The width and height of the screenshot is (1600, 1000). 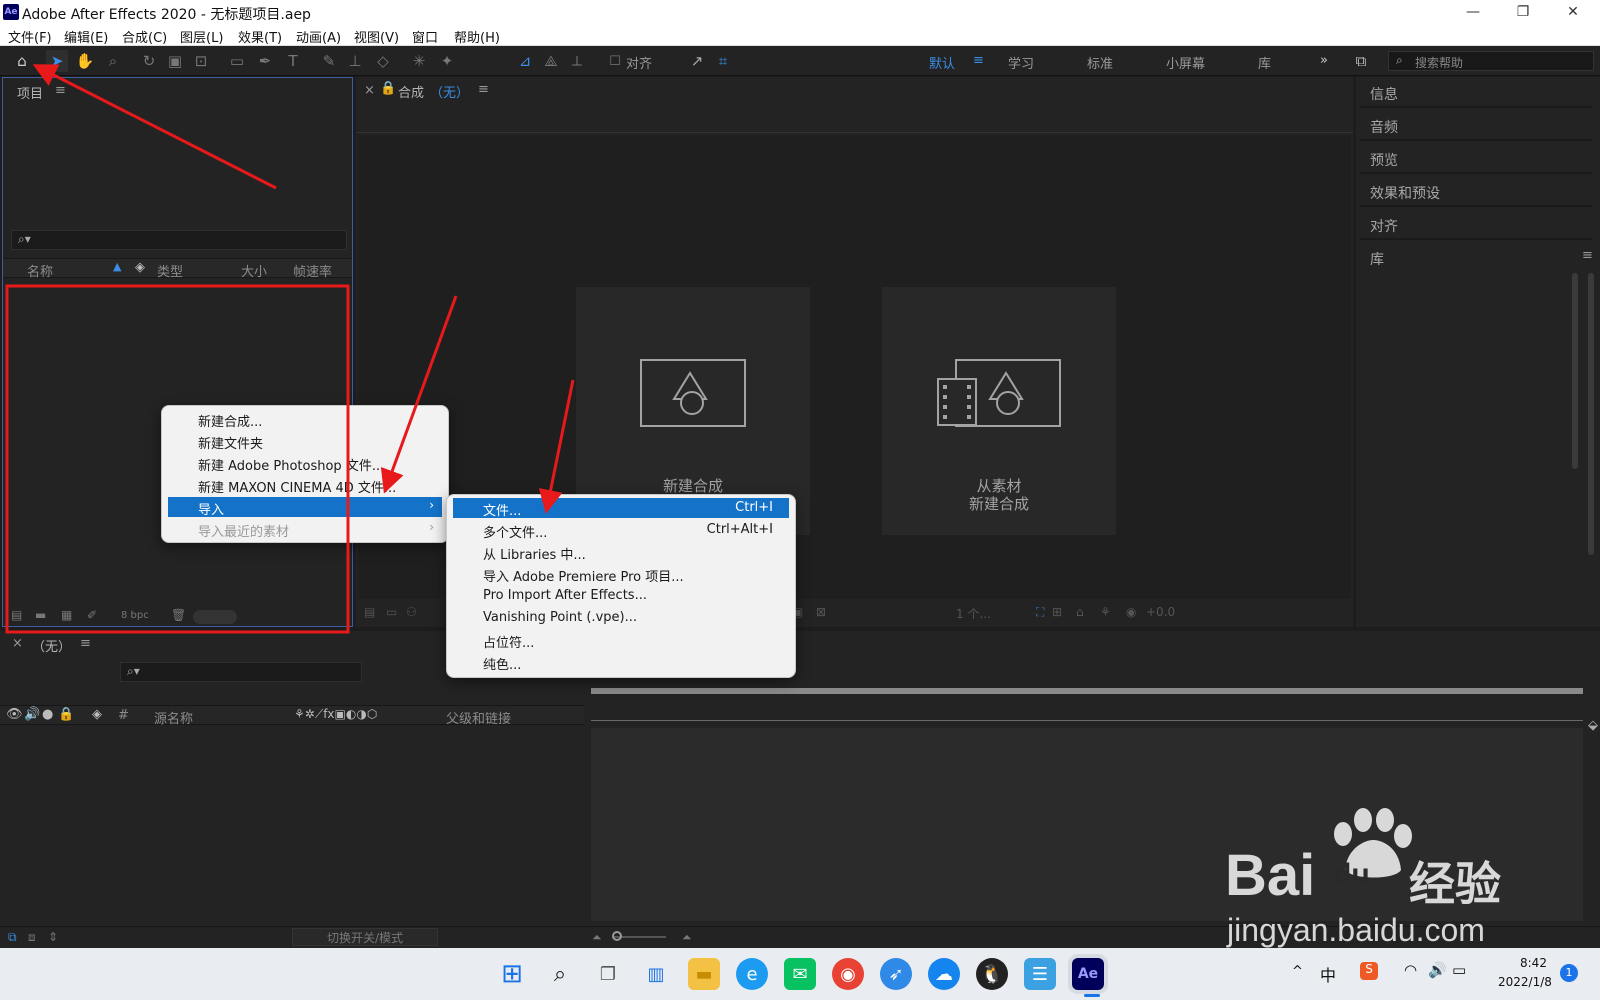 What do you see at coordinates (944, 974) in the screenshot?
I see `cloud-drive-icon: ☁` at bounding box center [944, 974].